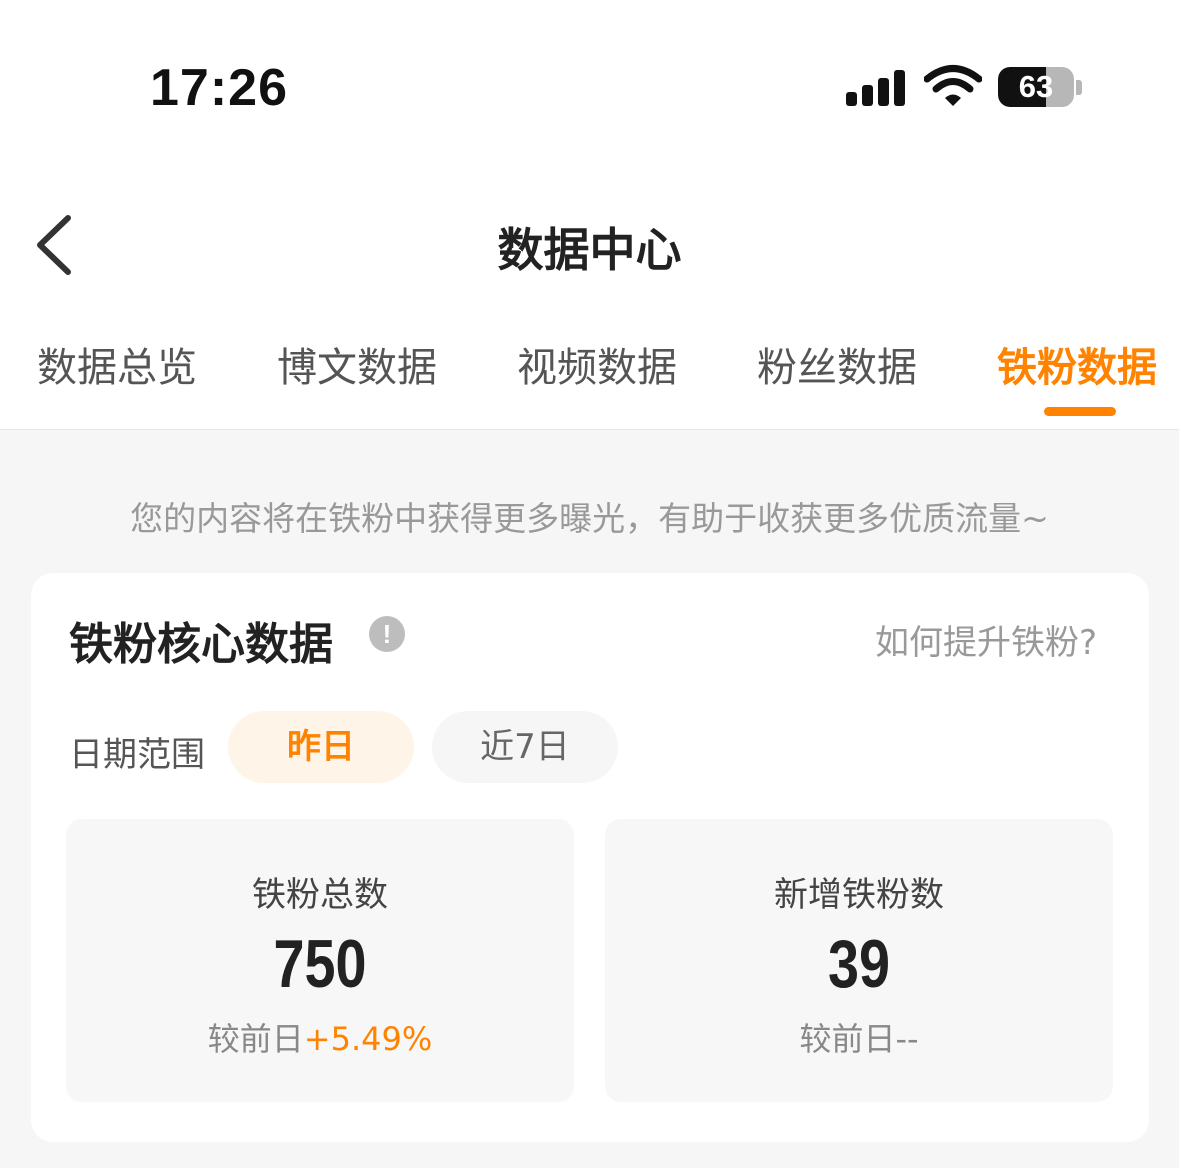 The width and height of the screenshot is (1179, 1168). What do you see at coordinates (368, 1039) in the screenshot?
I see `compare-value: +5.49%` at bounding box center [368, 1039].